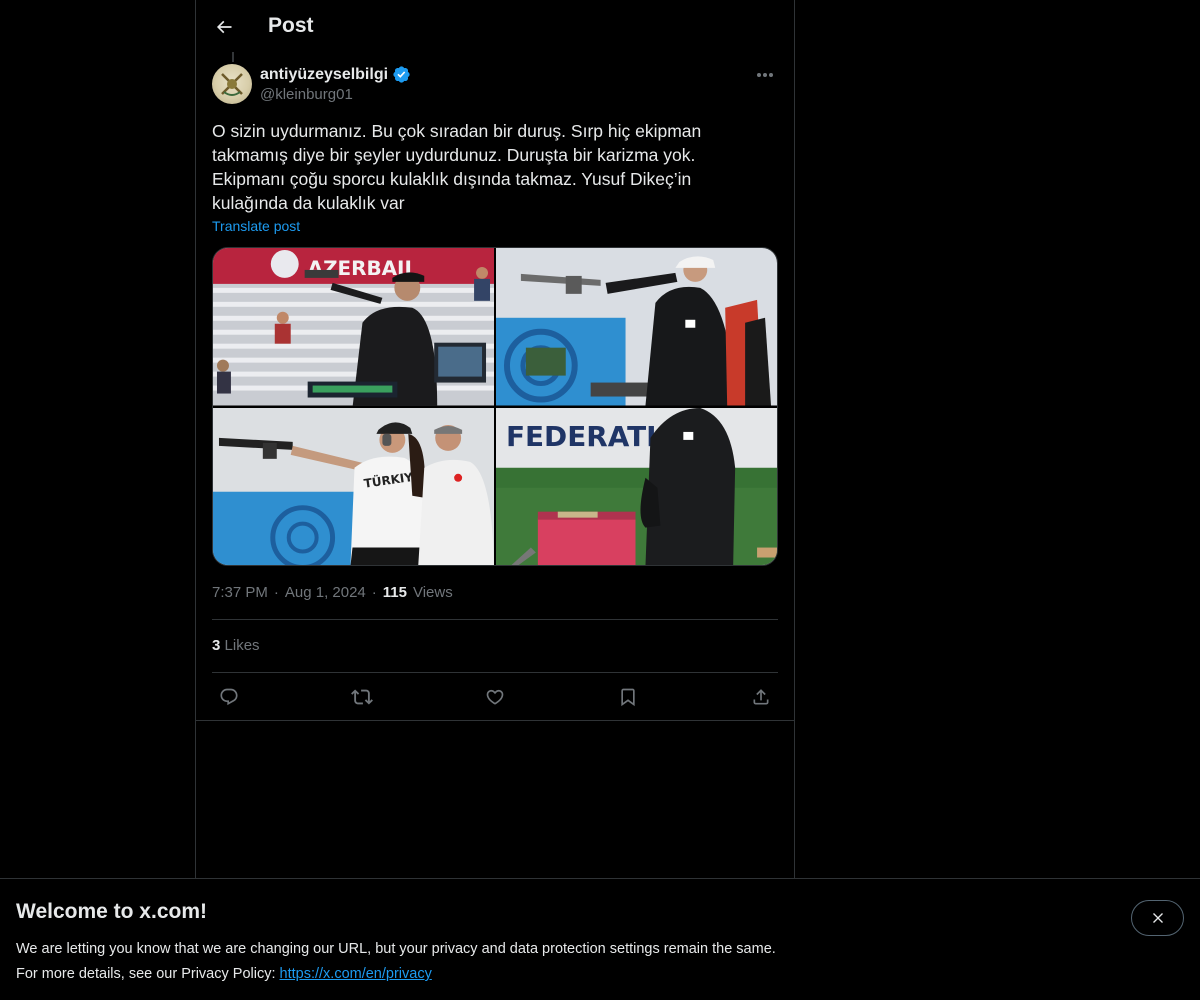  I want to click on views-label: Views, so click(432, 592).